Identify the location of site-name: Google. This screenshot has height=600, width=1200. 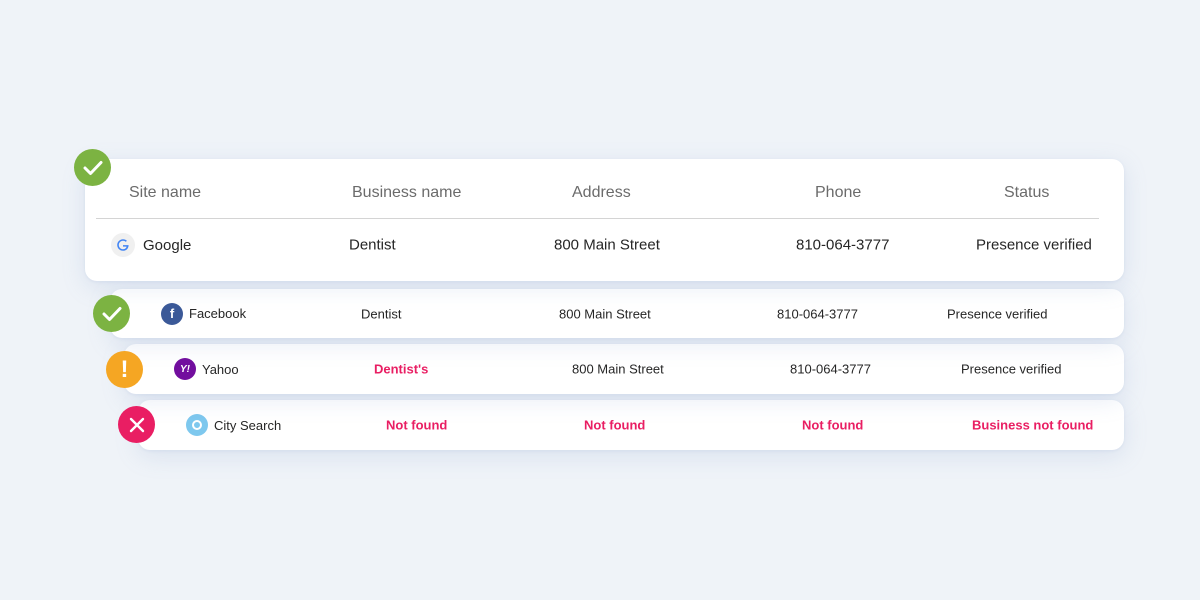
(167, 245).